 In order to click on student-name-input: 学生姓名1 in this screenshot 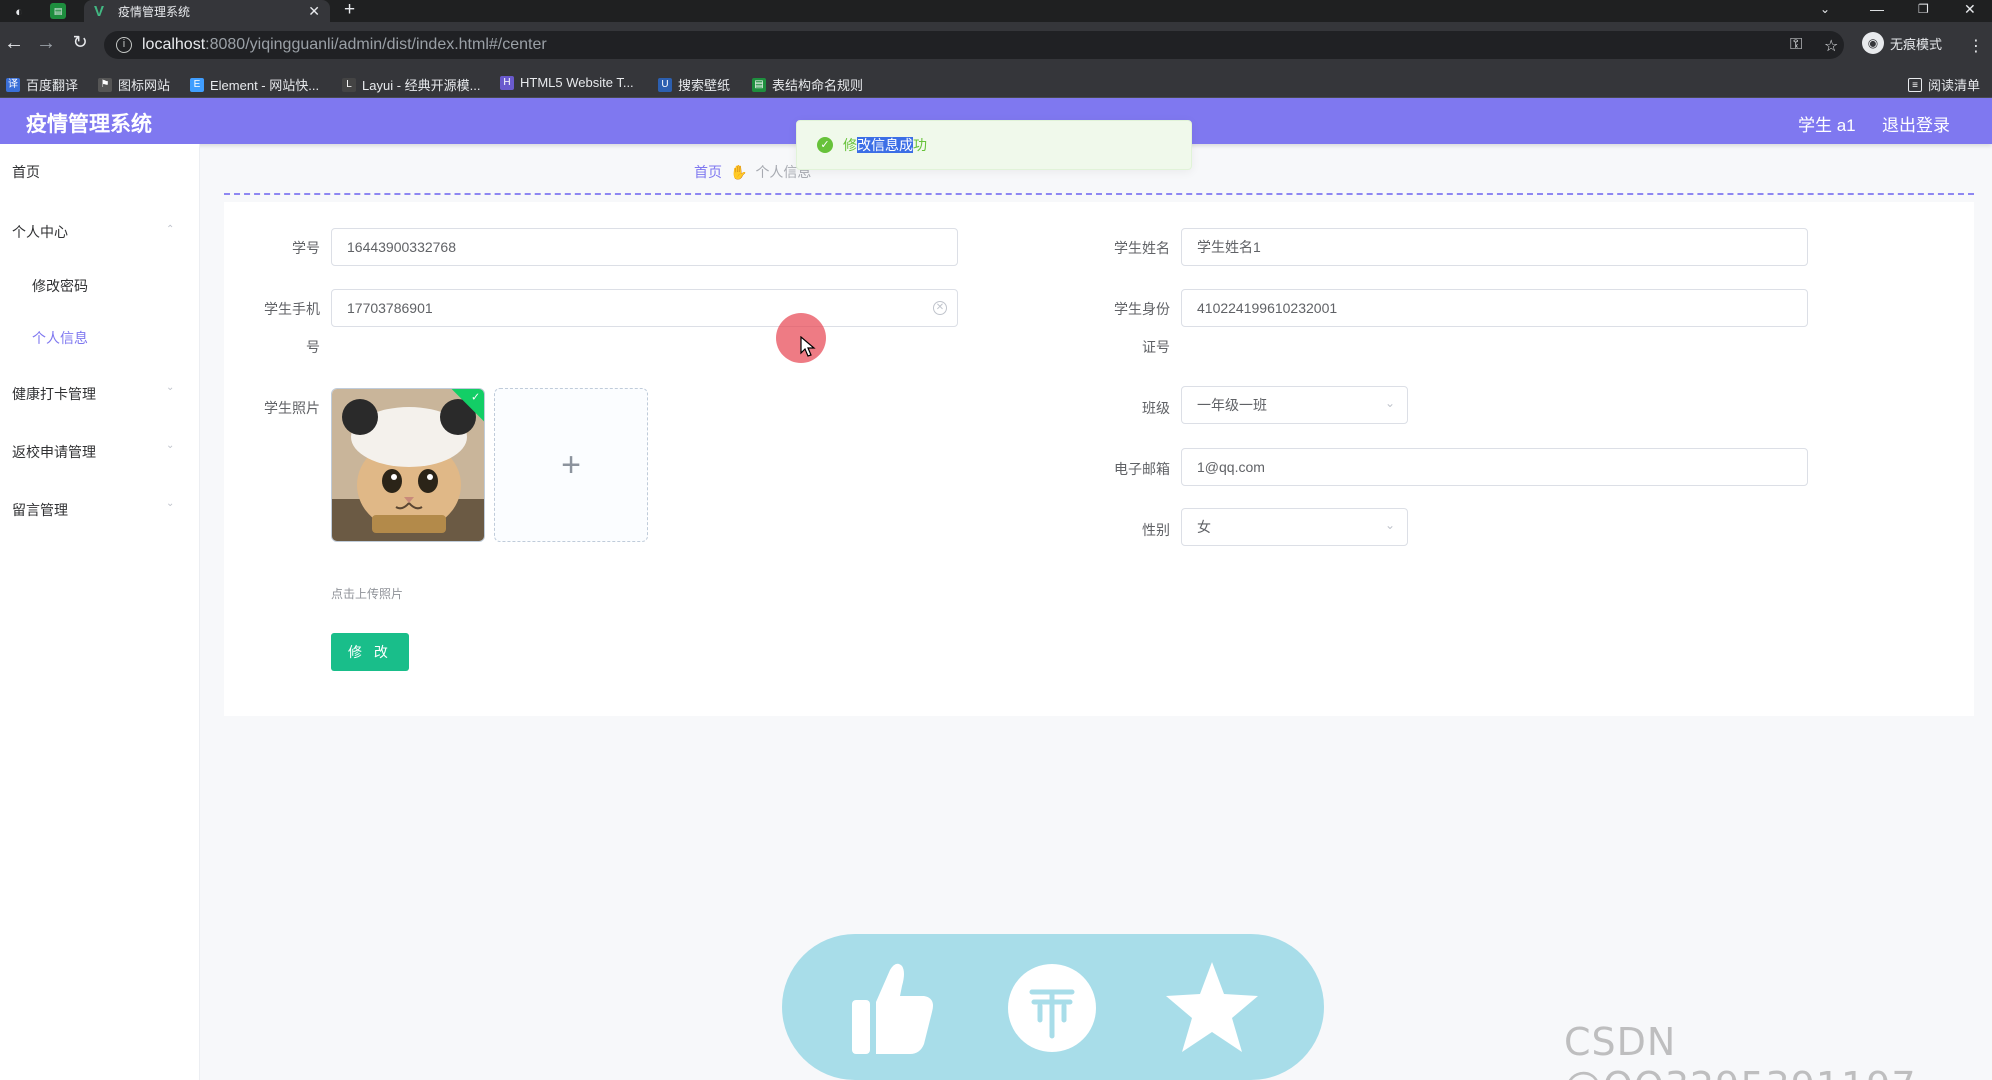, I will do `click(1494, 247)`.